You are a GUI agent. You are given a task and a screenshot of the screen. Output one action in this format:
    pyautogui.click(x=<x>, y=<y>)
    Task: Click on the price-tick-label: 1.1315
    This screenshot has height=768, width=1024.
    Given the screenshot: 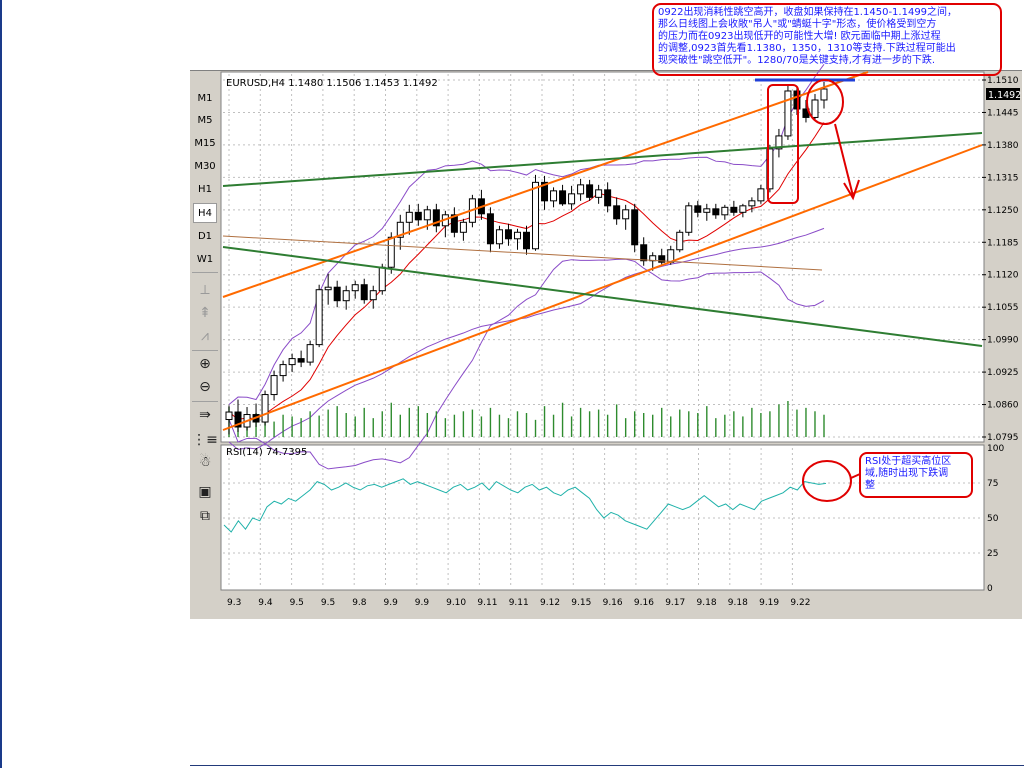 What is the action you would take?
    pyautogui.click(x=1003, y=178)
    